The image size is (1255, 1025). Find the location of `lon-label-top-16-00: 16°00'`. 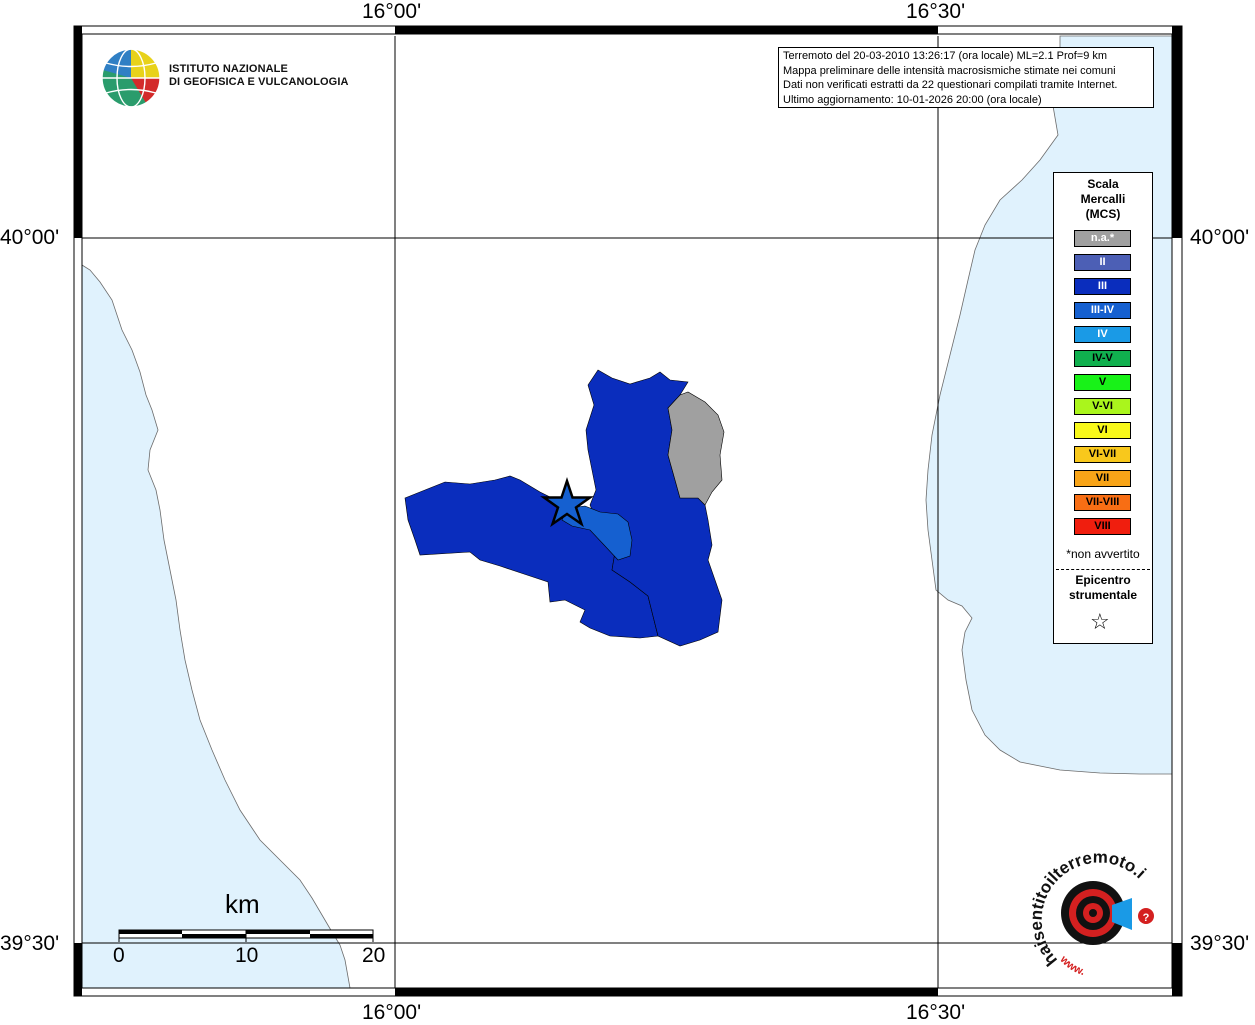

lon-label-top-16-00: 16°00' is located at coordinates (392, 11).